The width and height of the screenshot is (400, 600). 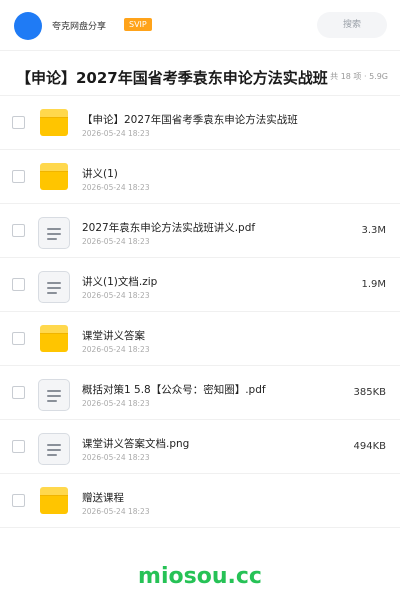 What do you see at coordinates (200, 447) in the screenshot?
I see `list-item: 课堂讲义答案文档.png 2026-05-24 18:23 494KB` at bounding box center [200, 447].